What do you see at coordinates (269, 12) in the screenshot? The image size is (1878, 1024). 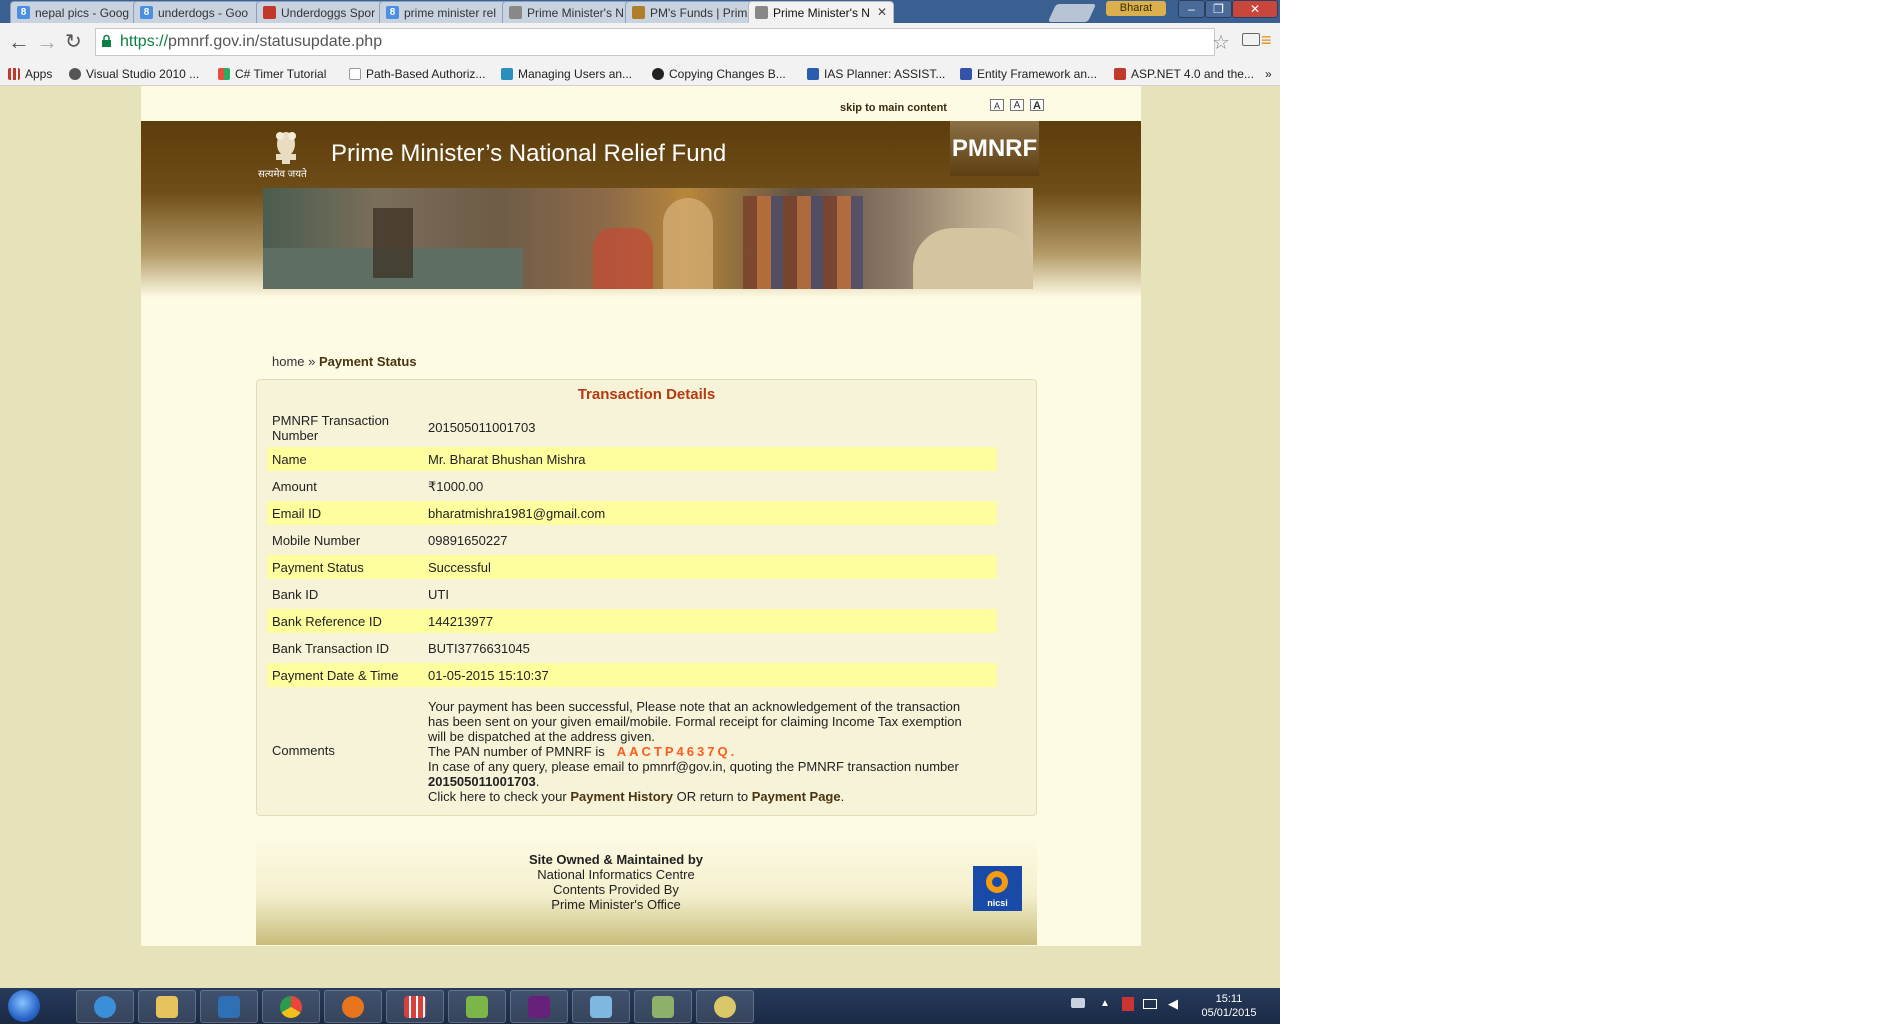 I see `underdoggs-icon` at bounding box center [269, 12].